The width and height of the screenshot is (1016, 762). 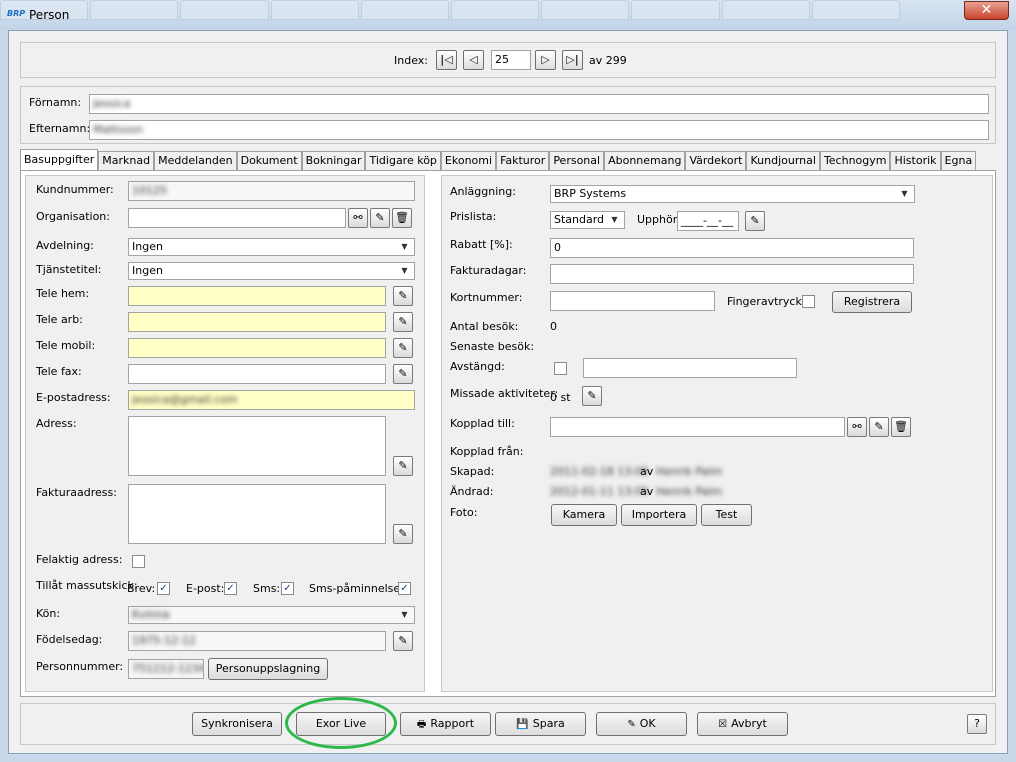 What do you see at coordinates (445, 724) in the screenshot?
I see `report-button: 🖶 Rapport` at bounding box center [445, 724].